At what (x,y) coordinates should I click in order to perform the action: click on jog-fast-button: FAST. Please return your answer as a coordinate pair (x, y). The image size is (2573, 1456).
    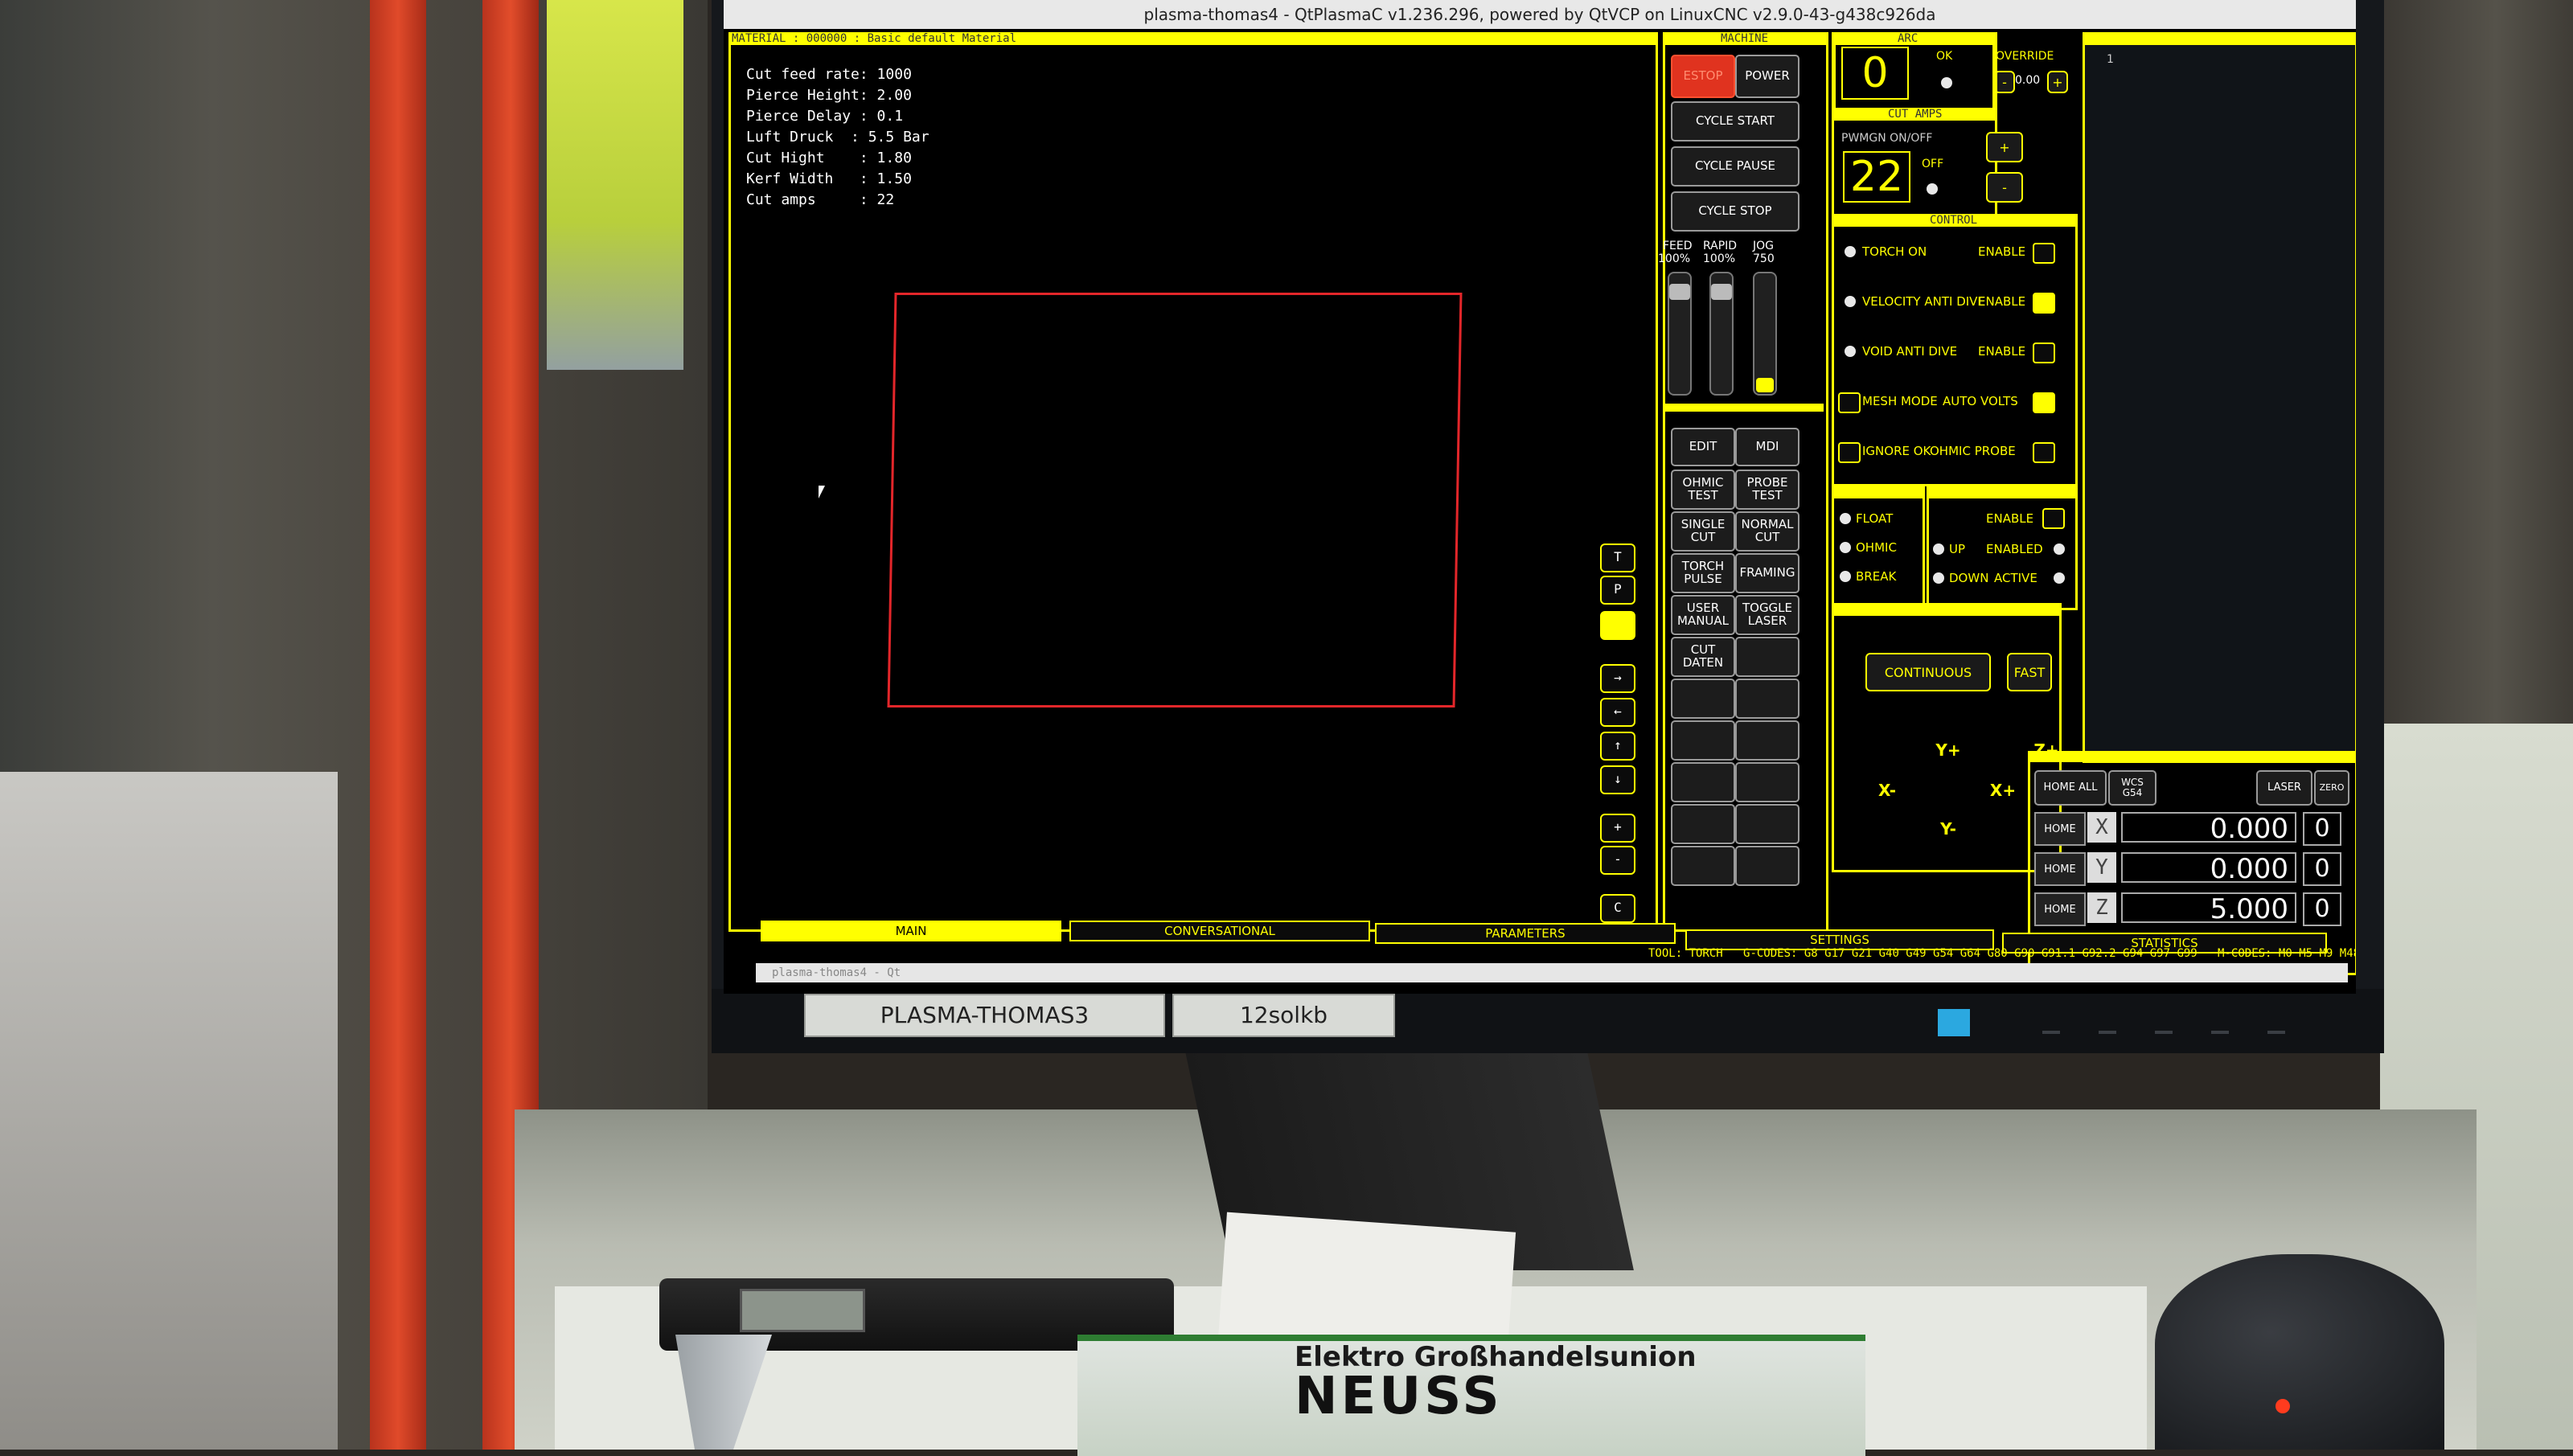
    Looking at the image, I should click on (2029, 672).